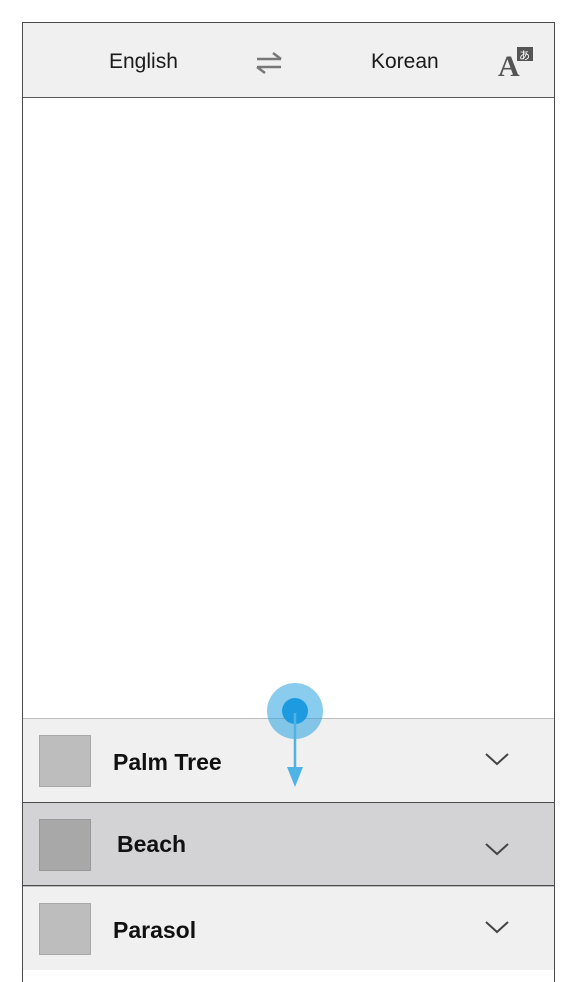 Image resolution: width=569 pixels, height=982 pixels. I want to click on translate-icon: A あ, so click(516, 62).